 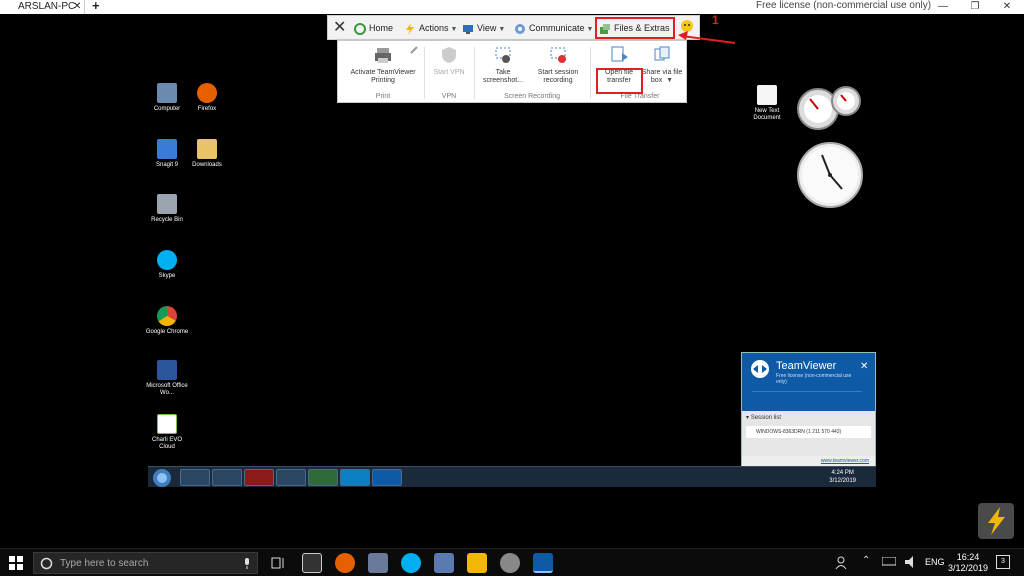 I want to click on network-icon, so click(x=889, y=562).